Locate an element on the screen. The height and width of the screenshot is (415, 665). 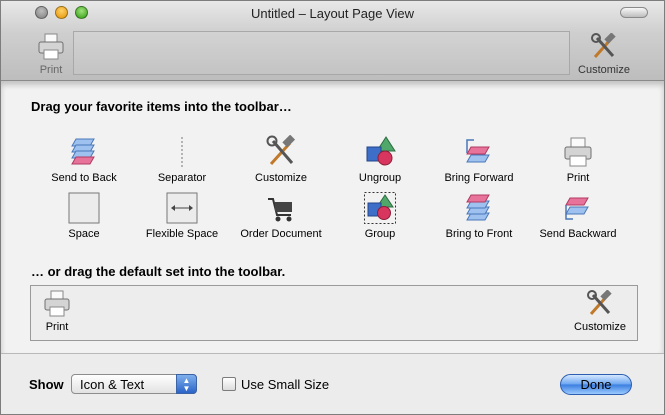
palette-item-group: Group is located at coordinates (380, 215).